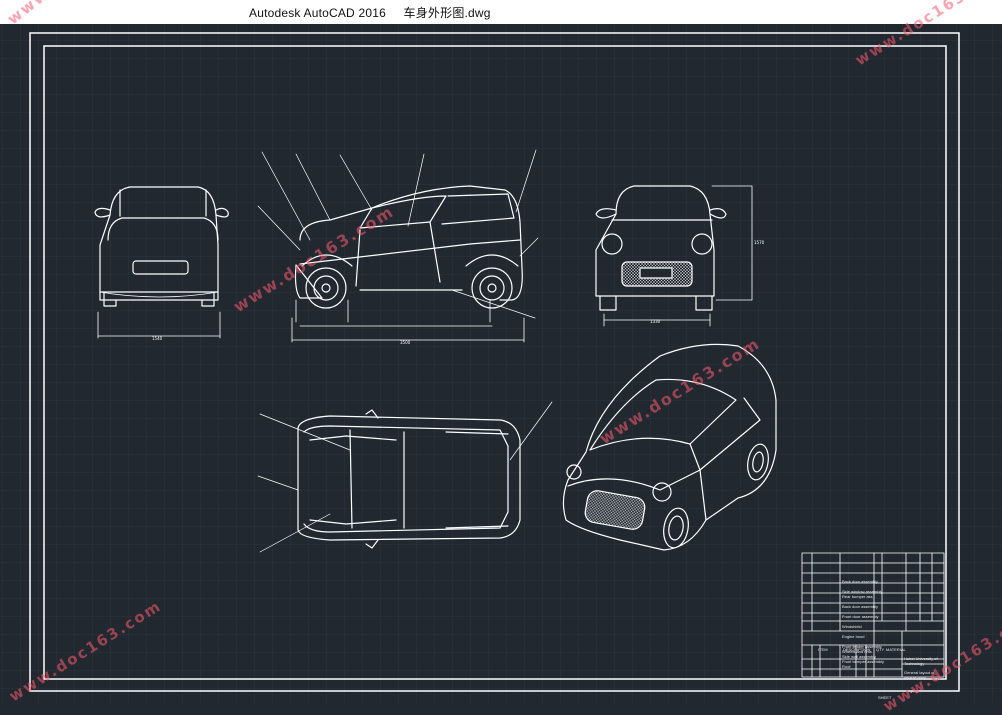  Describe the element at coordinates (501, 12) in the screenshot. I see `window-title-bar: Autodesk AutoCAD 2016 车身外形图.dwg` at that location.